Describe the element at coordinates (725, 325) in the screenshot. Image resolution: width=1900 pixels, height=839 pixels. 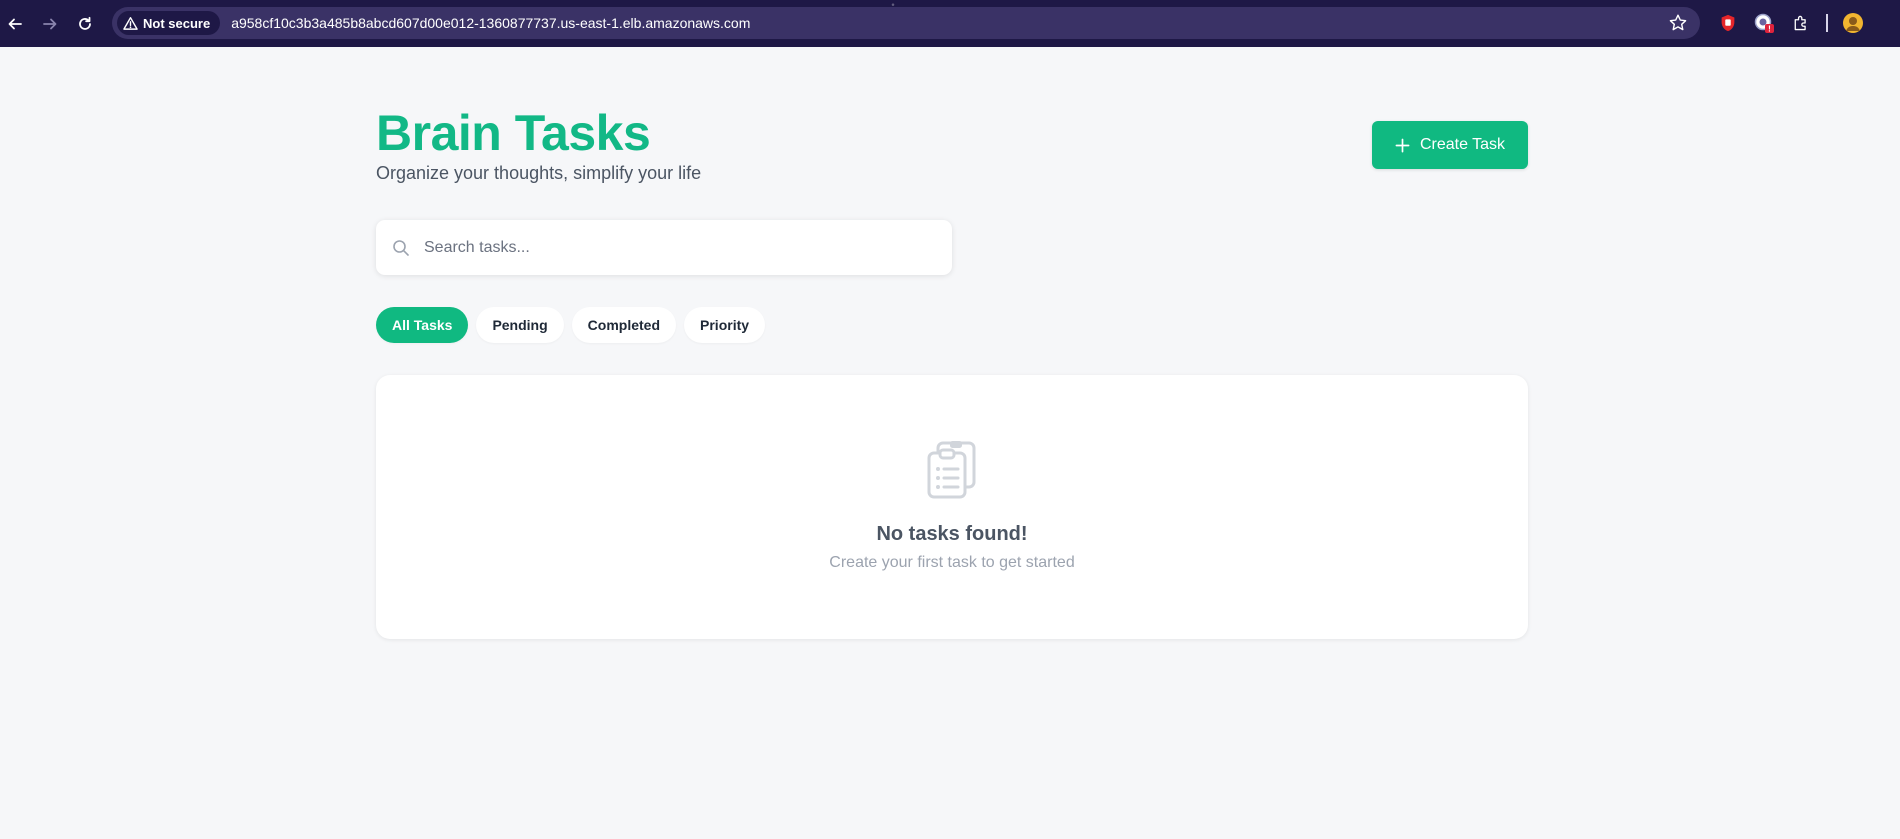
I see `filter-priority: Priority` at that location.